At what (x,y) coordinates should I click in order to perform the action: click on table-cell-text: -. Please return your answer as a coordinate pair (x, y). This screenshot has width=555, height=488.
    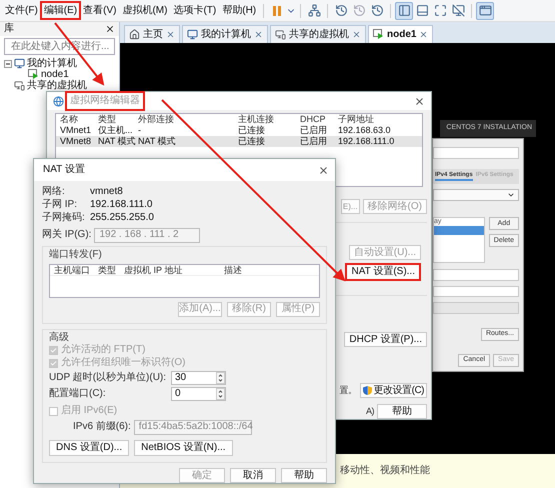
    Looking at the image, I should click on (140, 130).